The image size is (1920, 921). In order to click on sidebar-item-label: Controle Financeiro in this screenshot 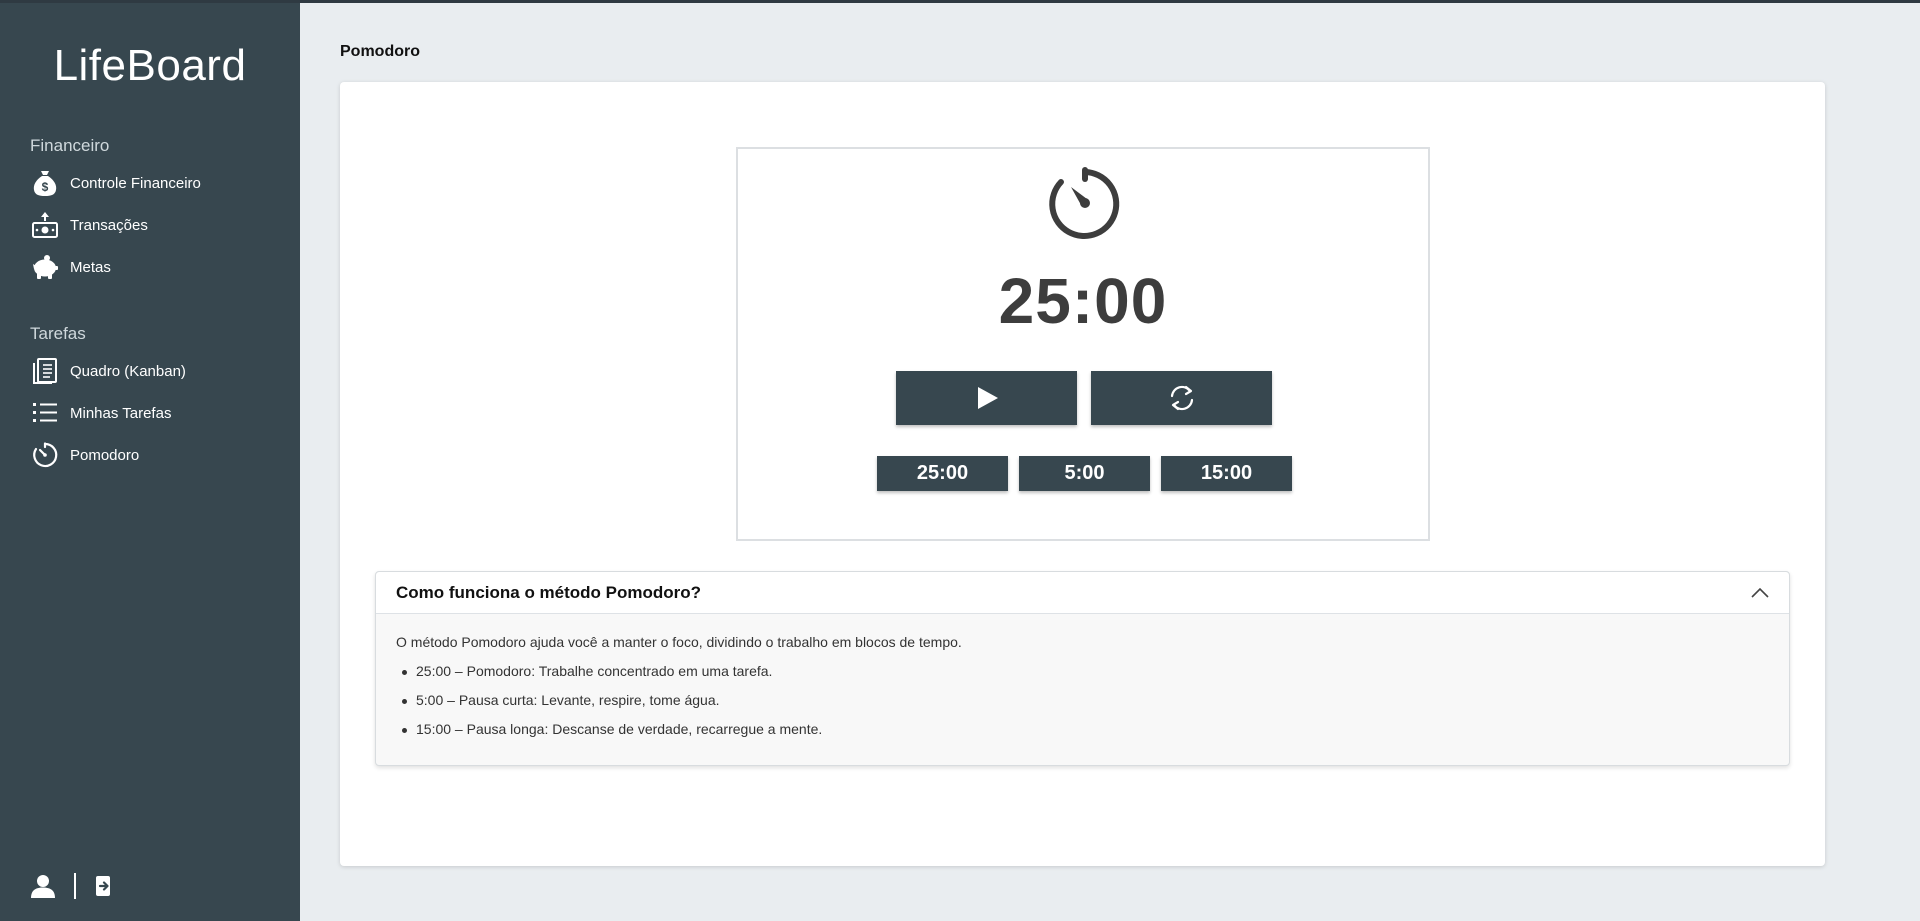, I will do `click(135, 183)`.